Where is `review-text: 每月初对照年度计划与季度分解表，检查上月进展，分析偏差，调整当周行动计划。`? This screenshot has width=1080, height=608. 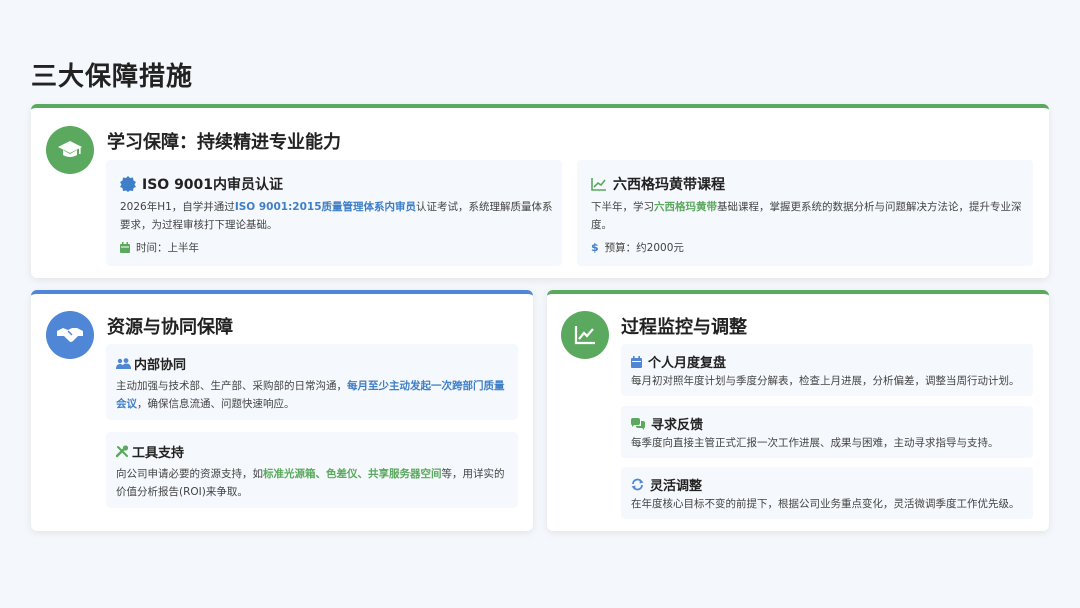 review-text: 每月初对照年度计划与季度分解表，检查上月进展，分析偏差，调整当周行动计划。 is located at coordinates (825, 381).